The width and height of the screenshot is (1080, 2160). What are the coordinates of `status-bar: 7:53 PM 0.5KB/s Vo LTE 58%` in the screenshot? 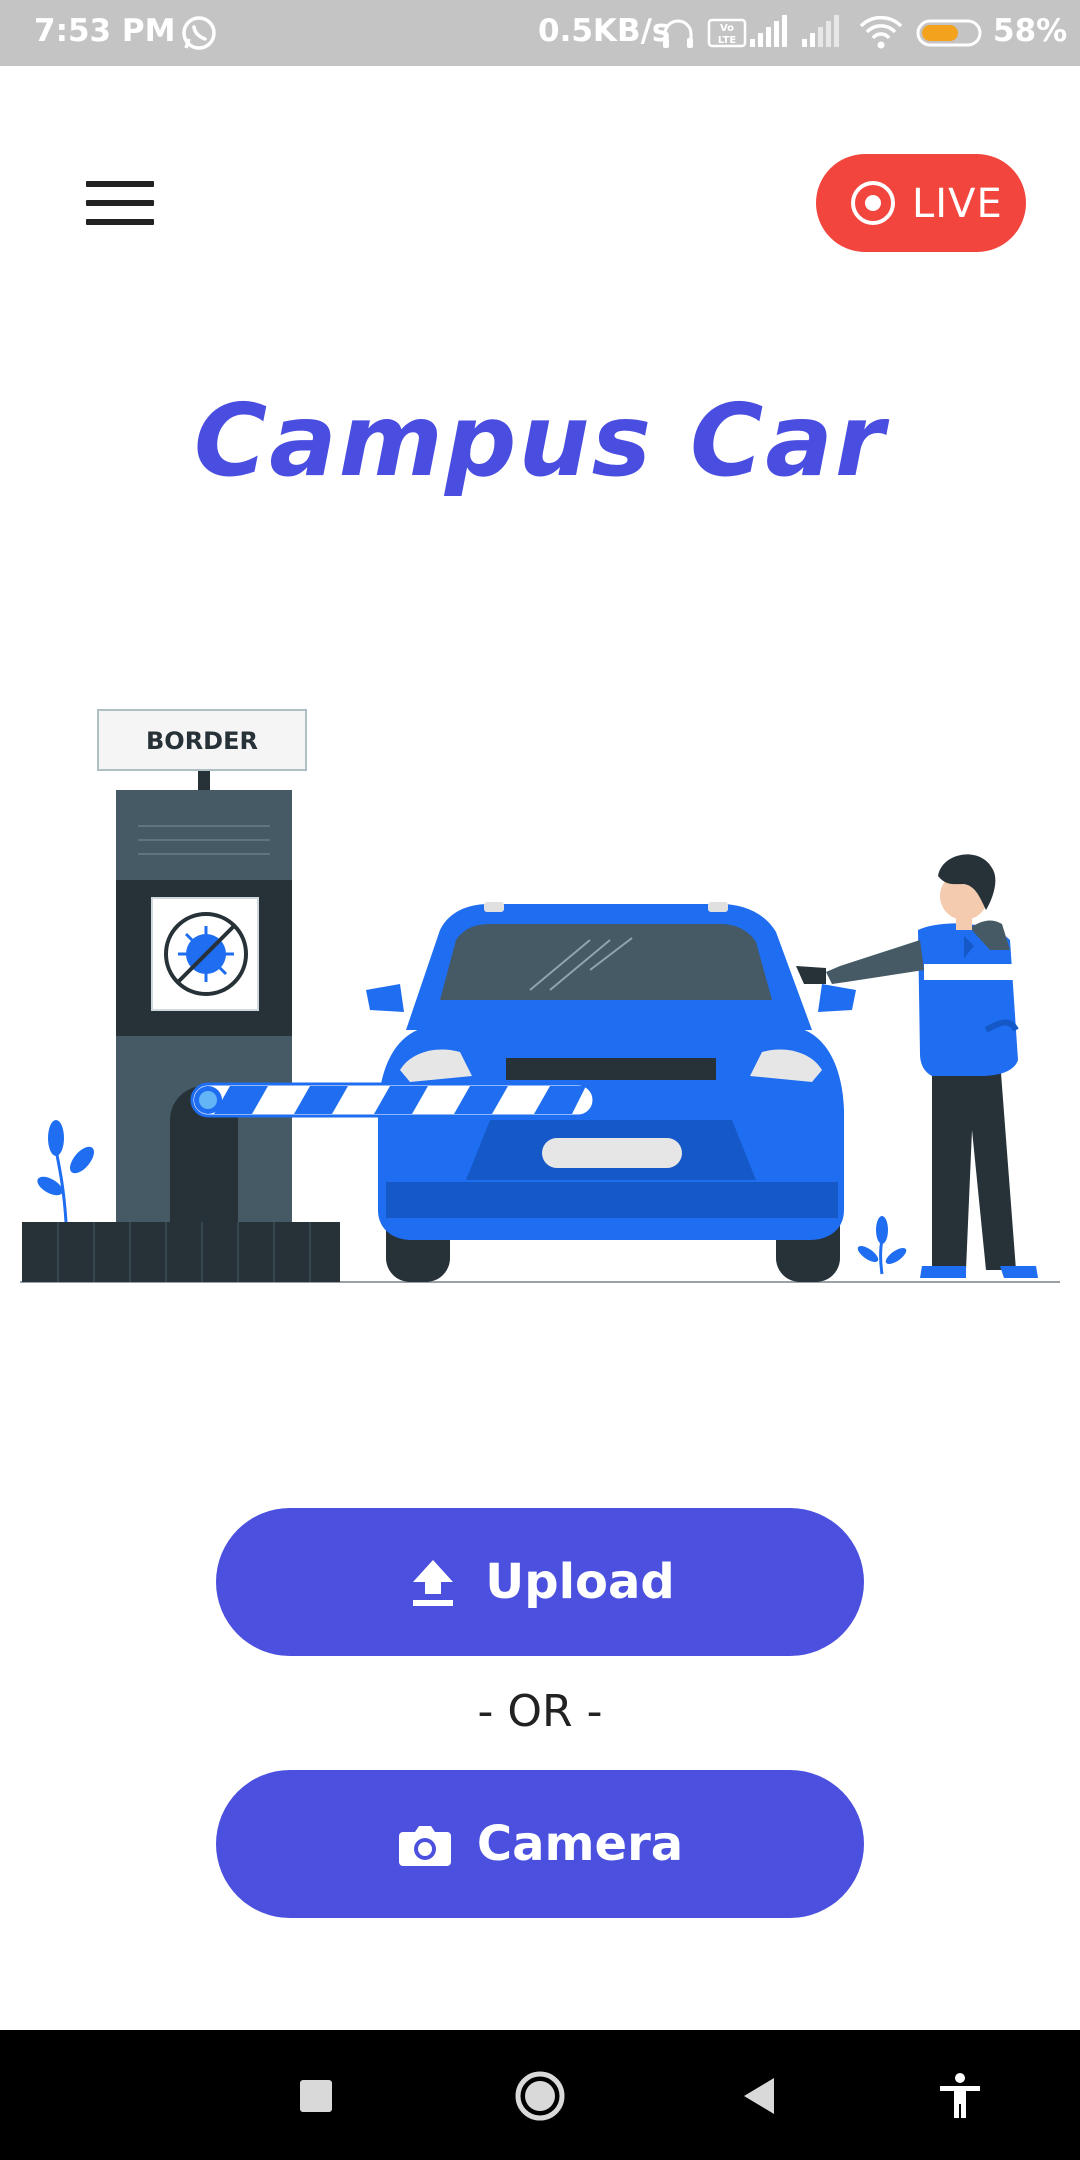 It's located at (540, 33).